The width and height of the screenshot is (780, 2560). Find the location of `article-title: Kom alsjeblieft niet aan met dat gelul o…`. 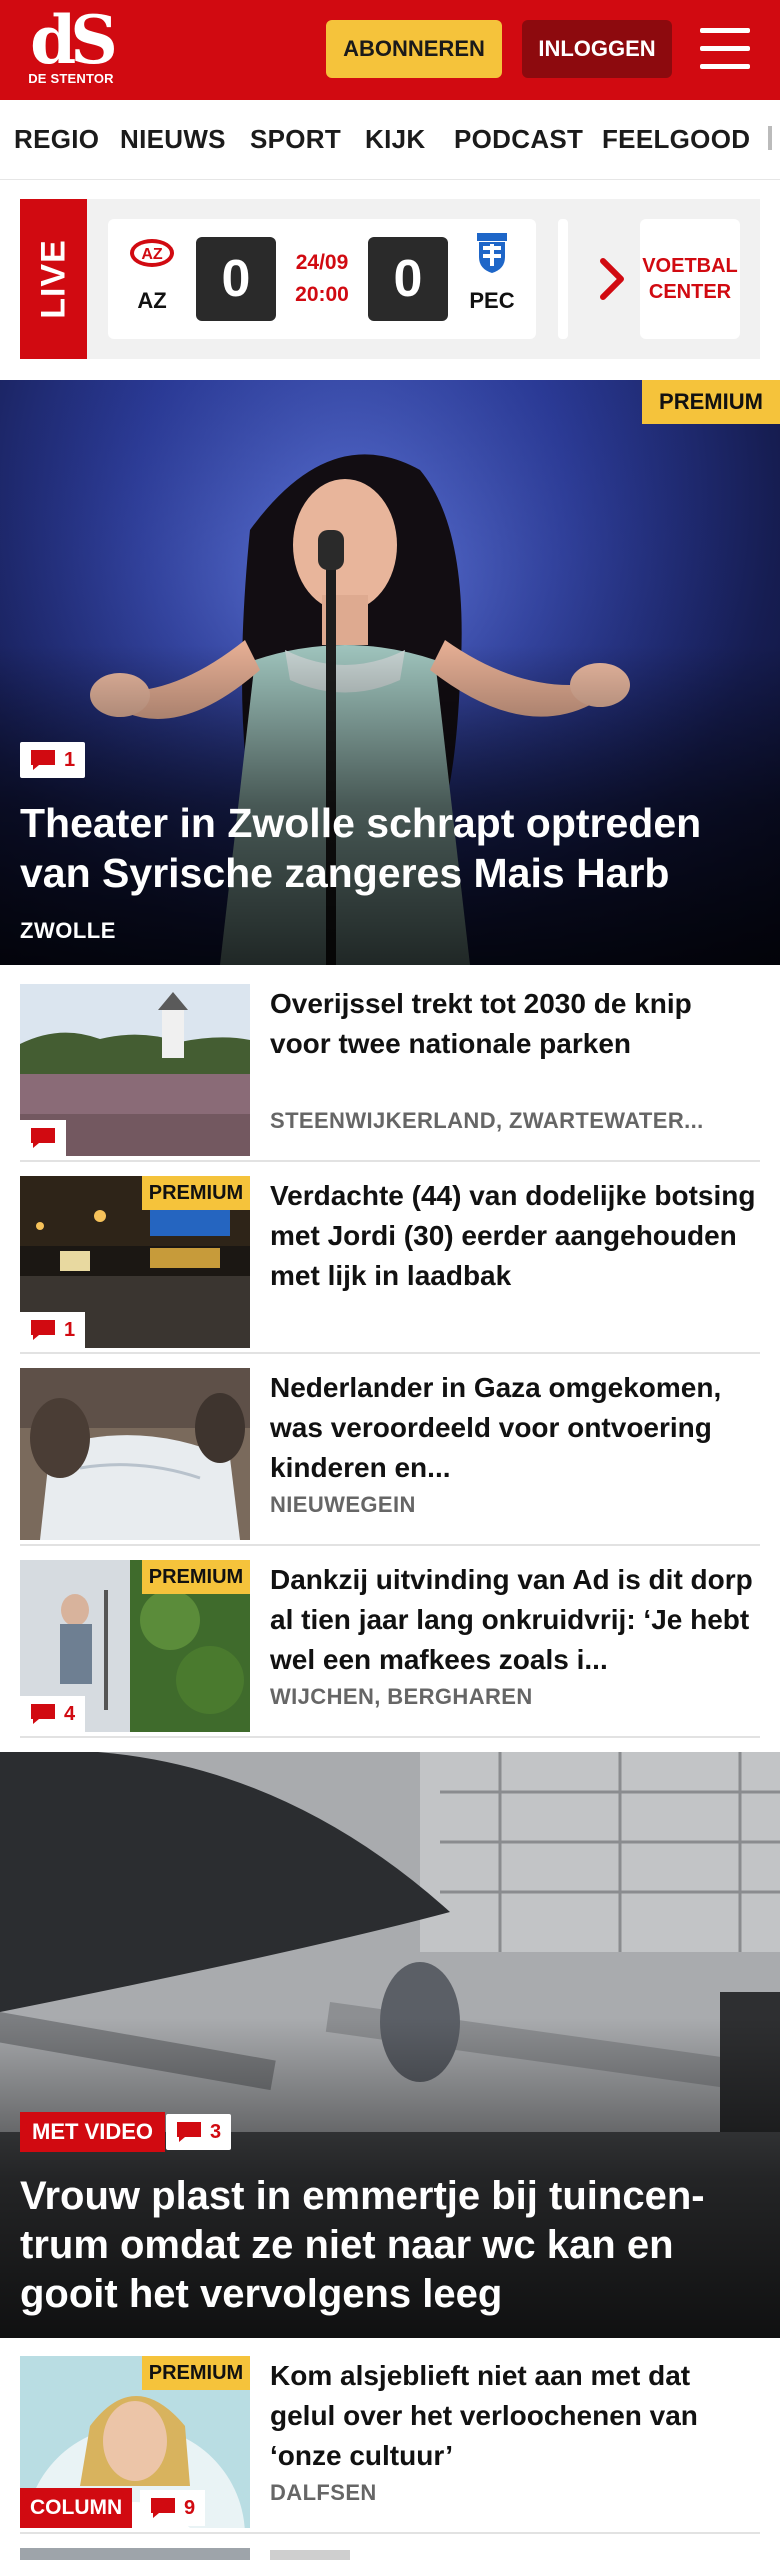

article-title: Kom alsjeblieft niet aan met dat gelul o… is located at coordinates (515, 2416).